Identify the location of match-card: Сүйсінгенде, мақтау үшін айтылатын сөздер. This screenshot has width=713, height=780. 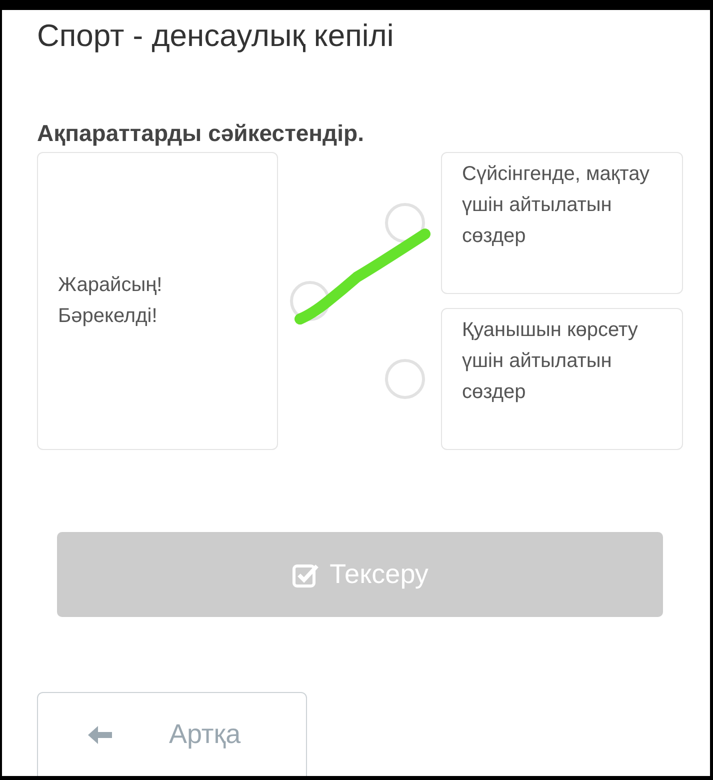
(562, 223).